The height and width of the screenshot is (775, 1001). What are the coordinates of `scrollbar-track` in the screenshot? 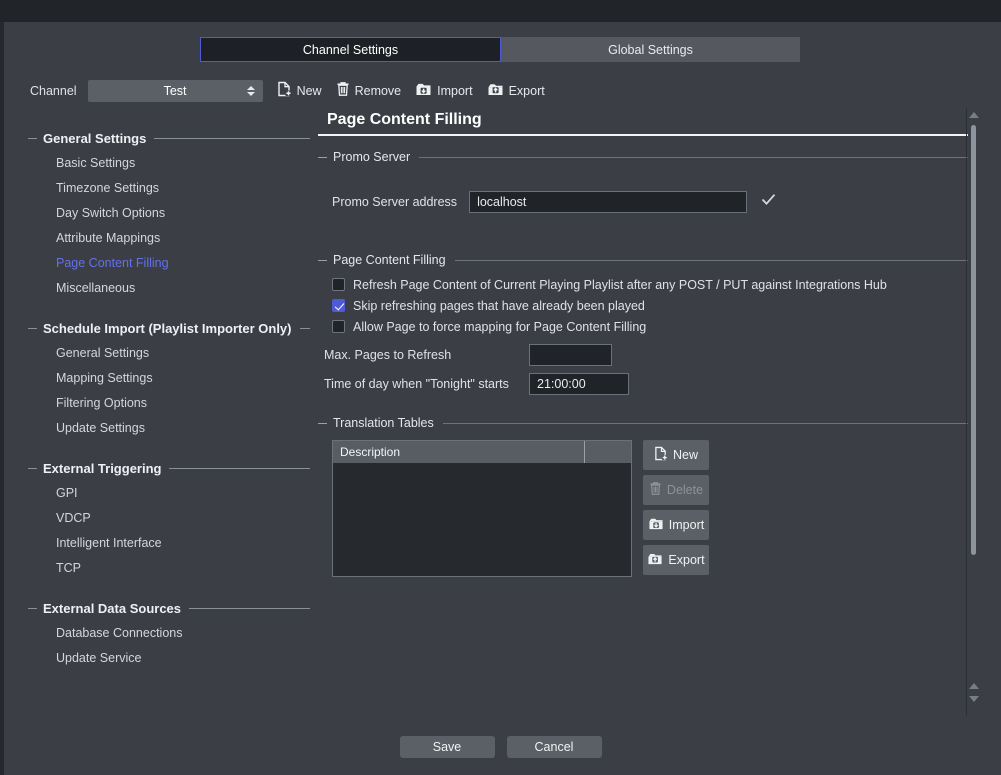 It's located at (966, 412).